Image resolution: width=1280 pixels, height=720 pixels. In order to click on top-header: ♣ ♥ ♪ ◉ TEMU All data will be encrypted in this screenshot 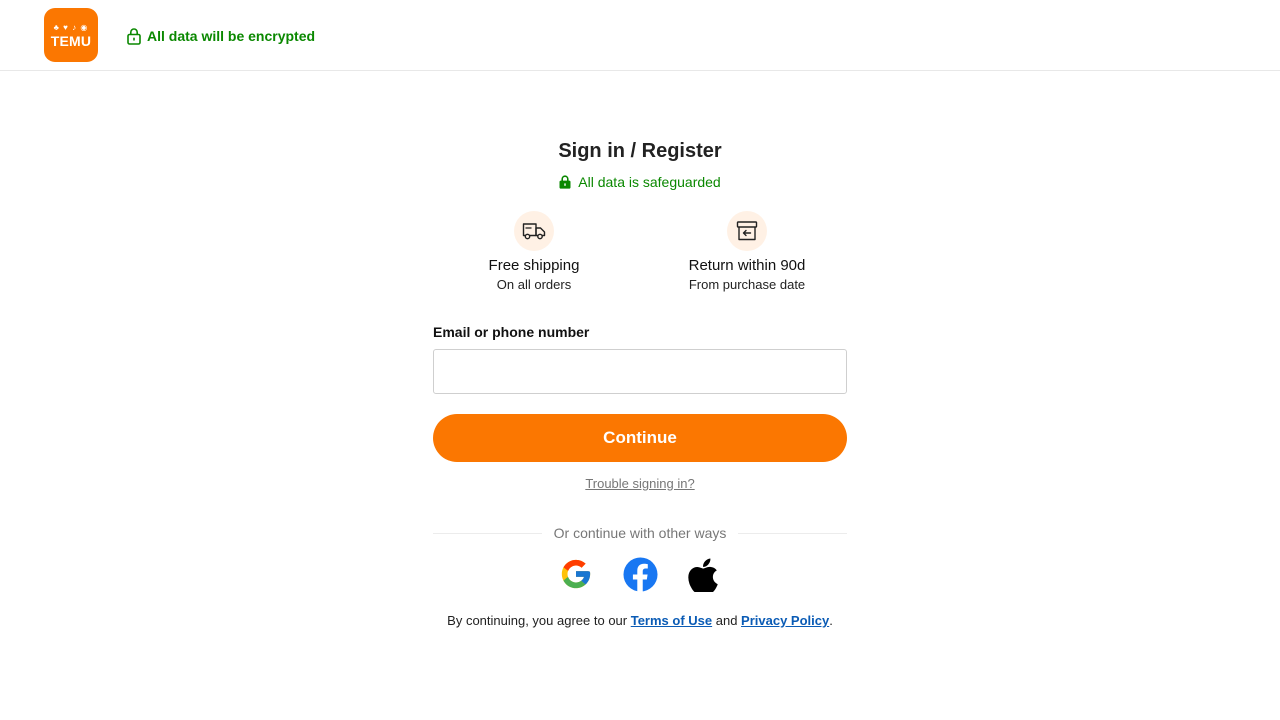, I will do `click(640, 35)`.